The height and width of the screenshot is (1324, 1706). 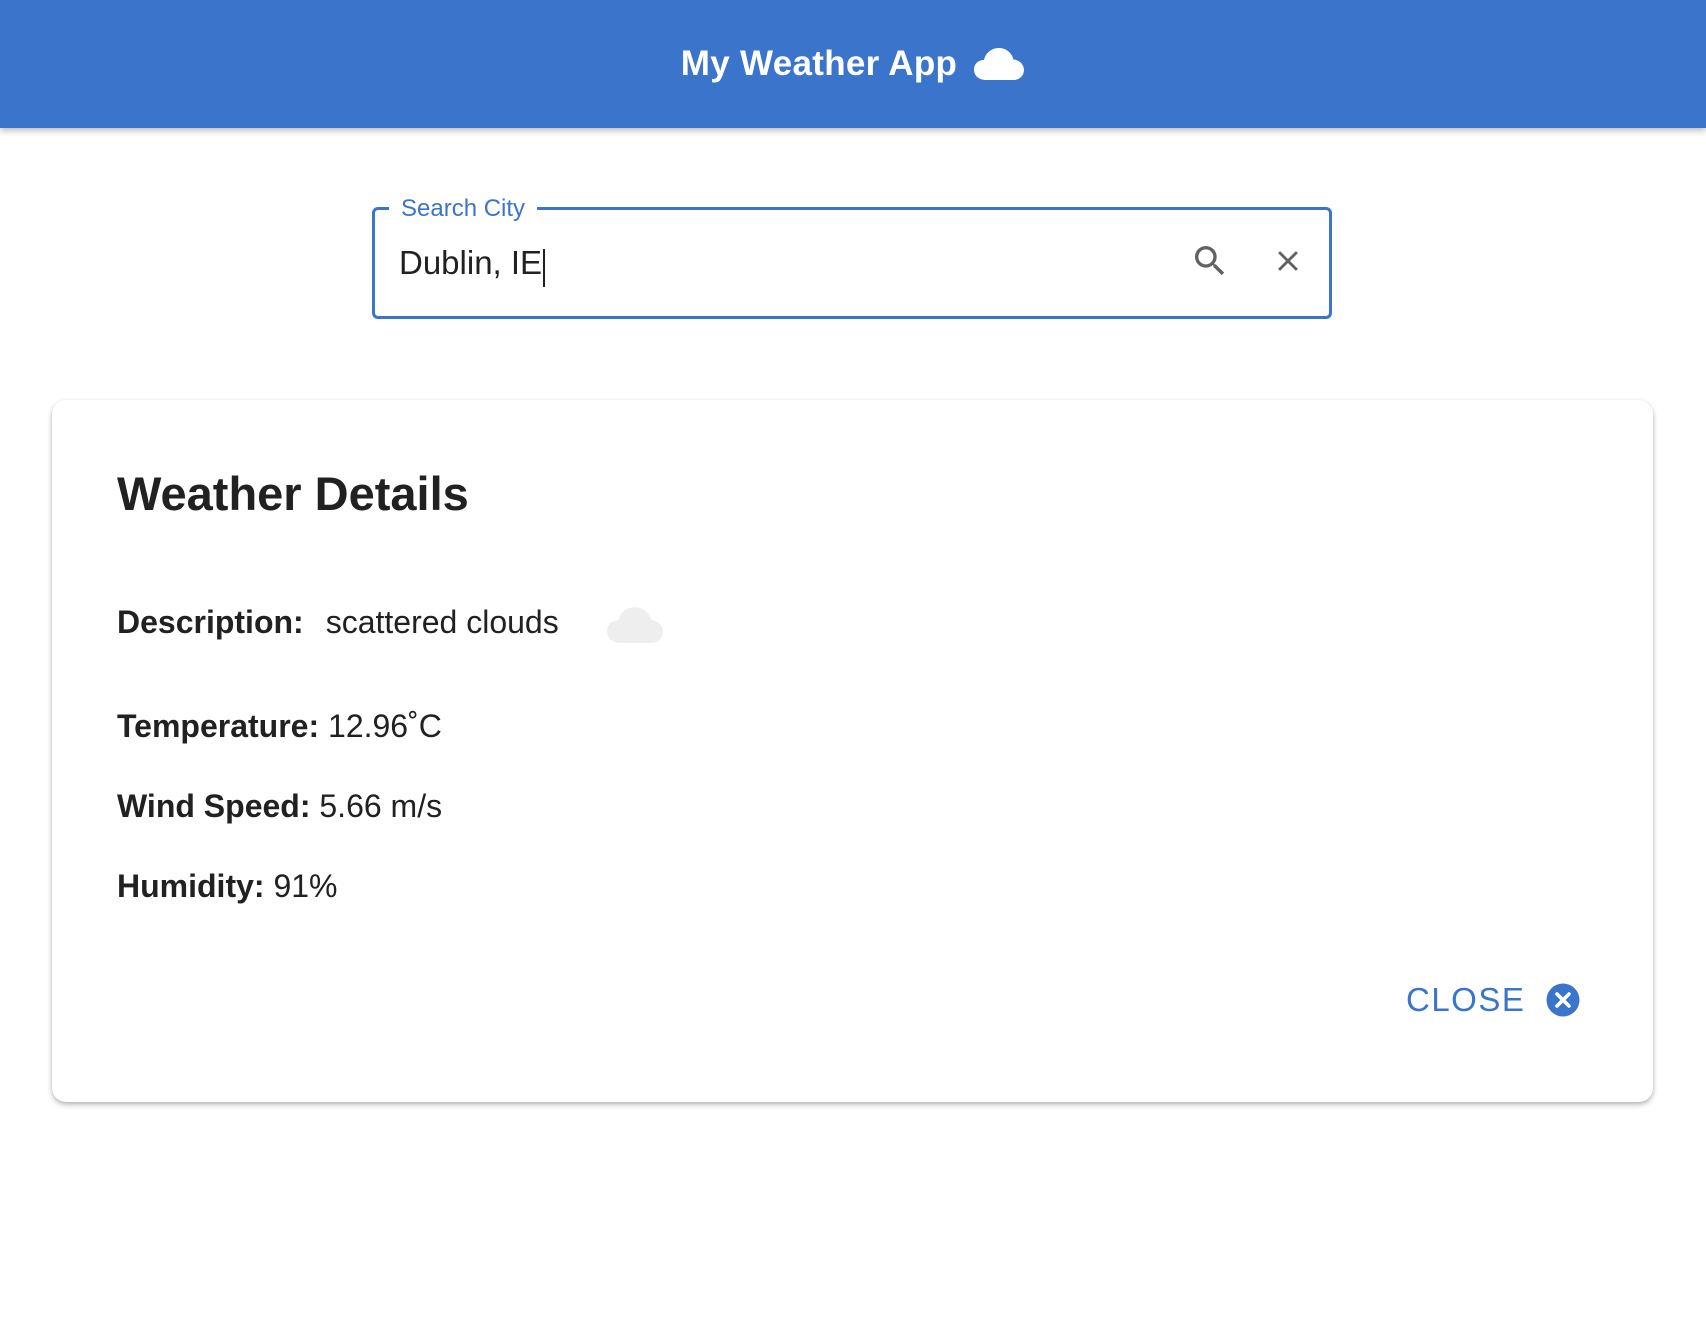 What do you see at coordinates (819, 63) in the screenshot?
I see `app-title: My Weather App` at bounding box center [819, 63].